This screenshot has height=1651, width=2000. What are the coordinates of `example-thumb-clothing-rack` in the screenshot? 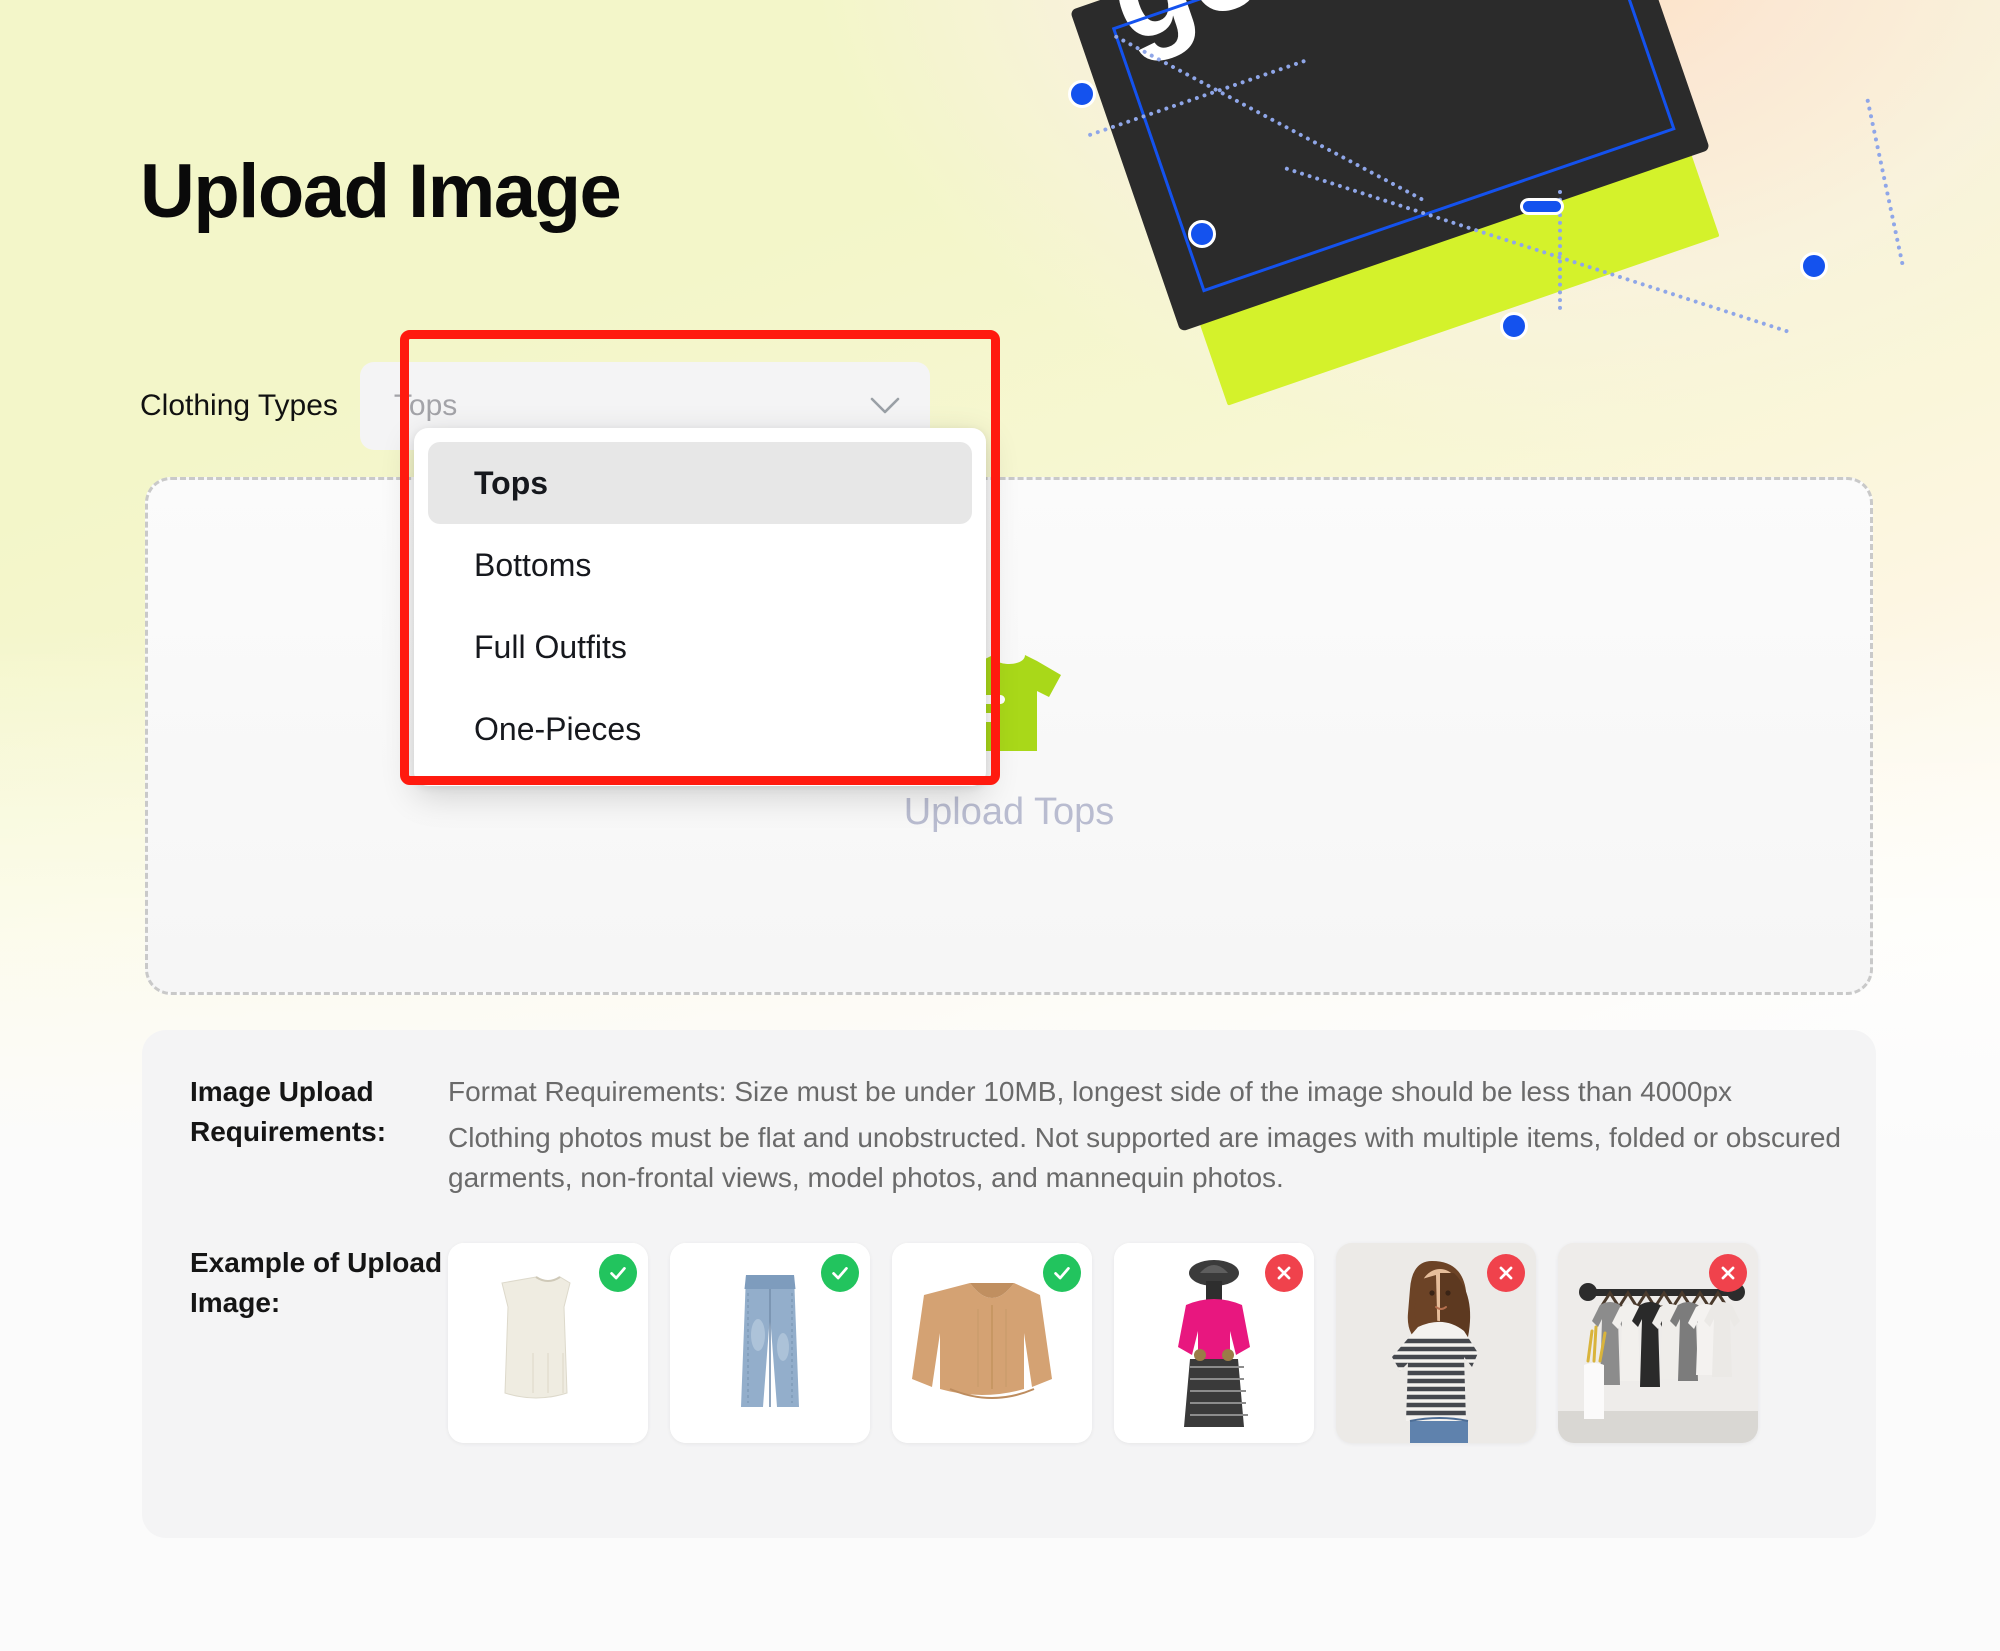 It's located at (1658, 1343).